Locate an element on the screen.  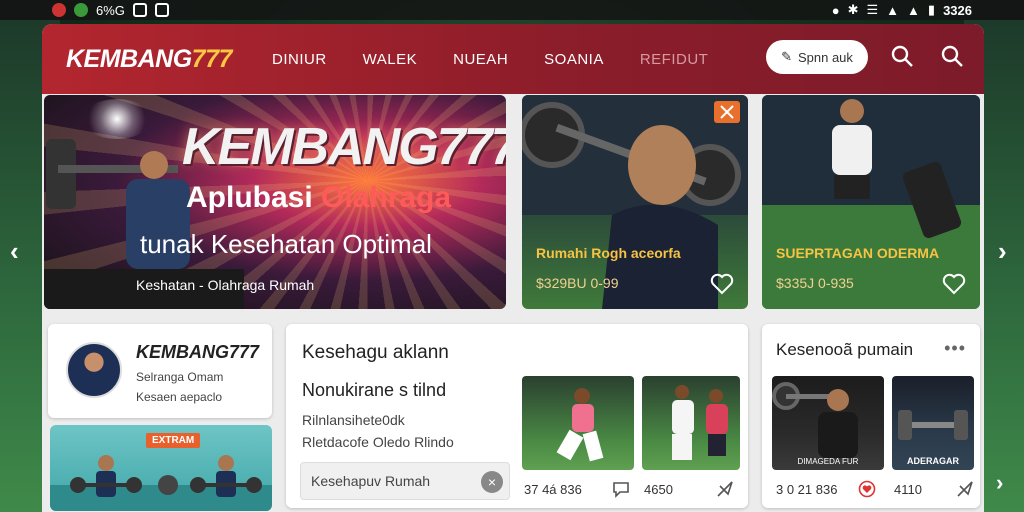
panel-text: Rilnlansihete0dk is located at coordinates (353, 420).